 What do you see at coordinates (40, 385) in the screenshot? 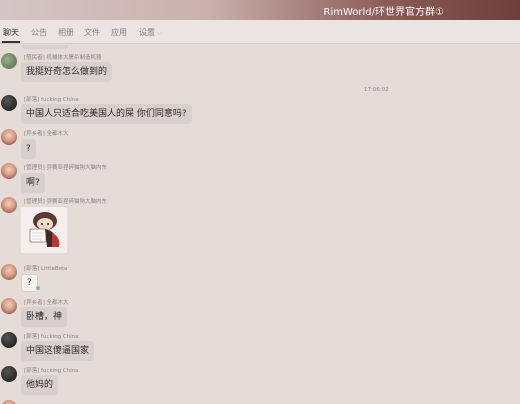
I see `message-bubble: 他妈的` at bounding box center [40, 385].